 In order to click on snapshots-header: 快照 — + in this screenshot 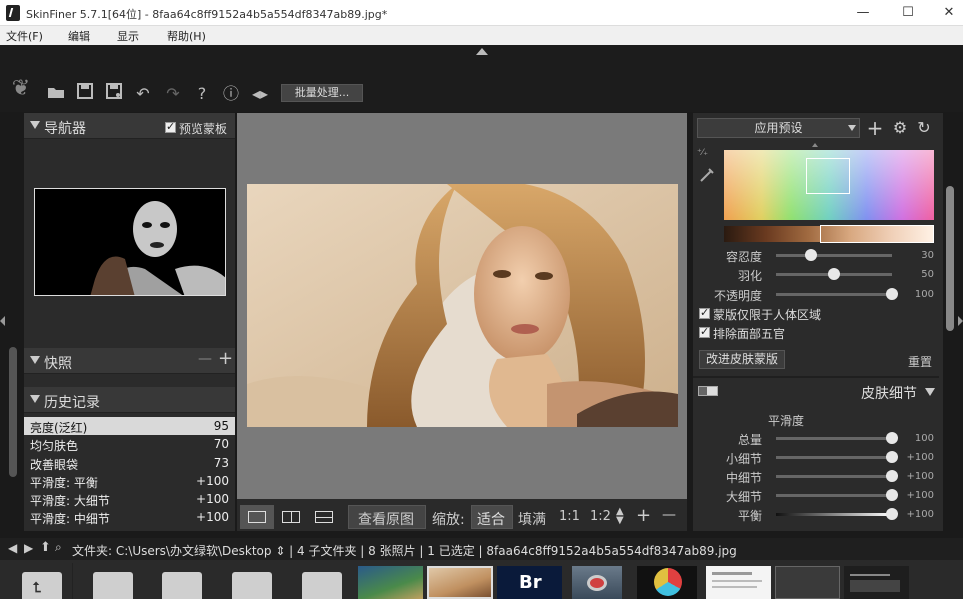, I will do `click(129, 361)`.